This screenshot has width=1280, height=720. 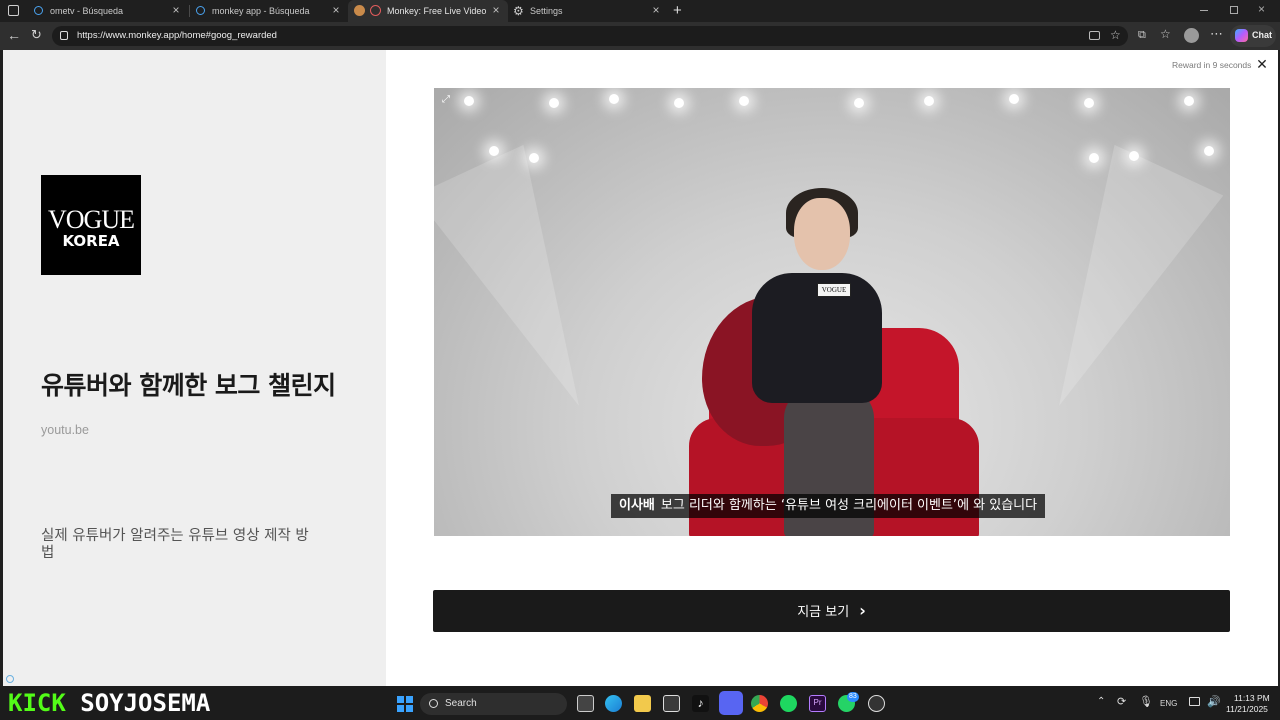 What do you see at coordinates (1252, 698) in the screenshot?
I see `clock-time: 11:13 PM` at bounding box center [1252, 698].